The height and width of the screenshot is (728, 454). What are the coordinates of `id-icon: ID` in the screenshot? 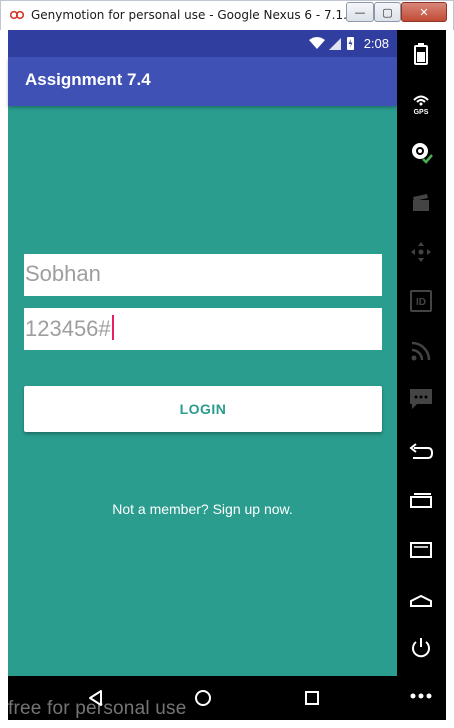 It's located at (421, 301).